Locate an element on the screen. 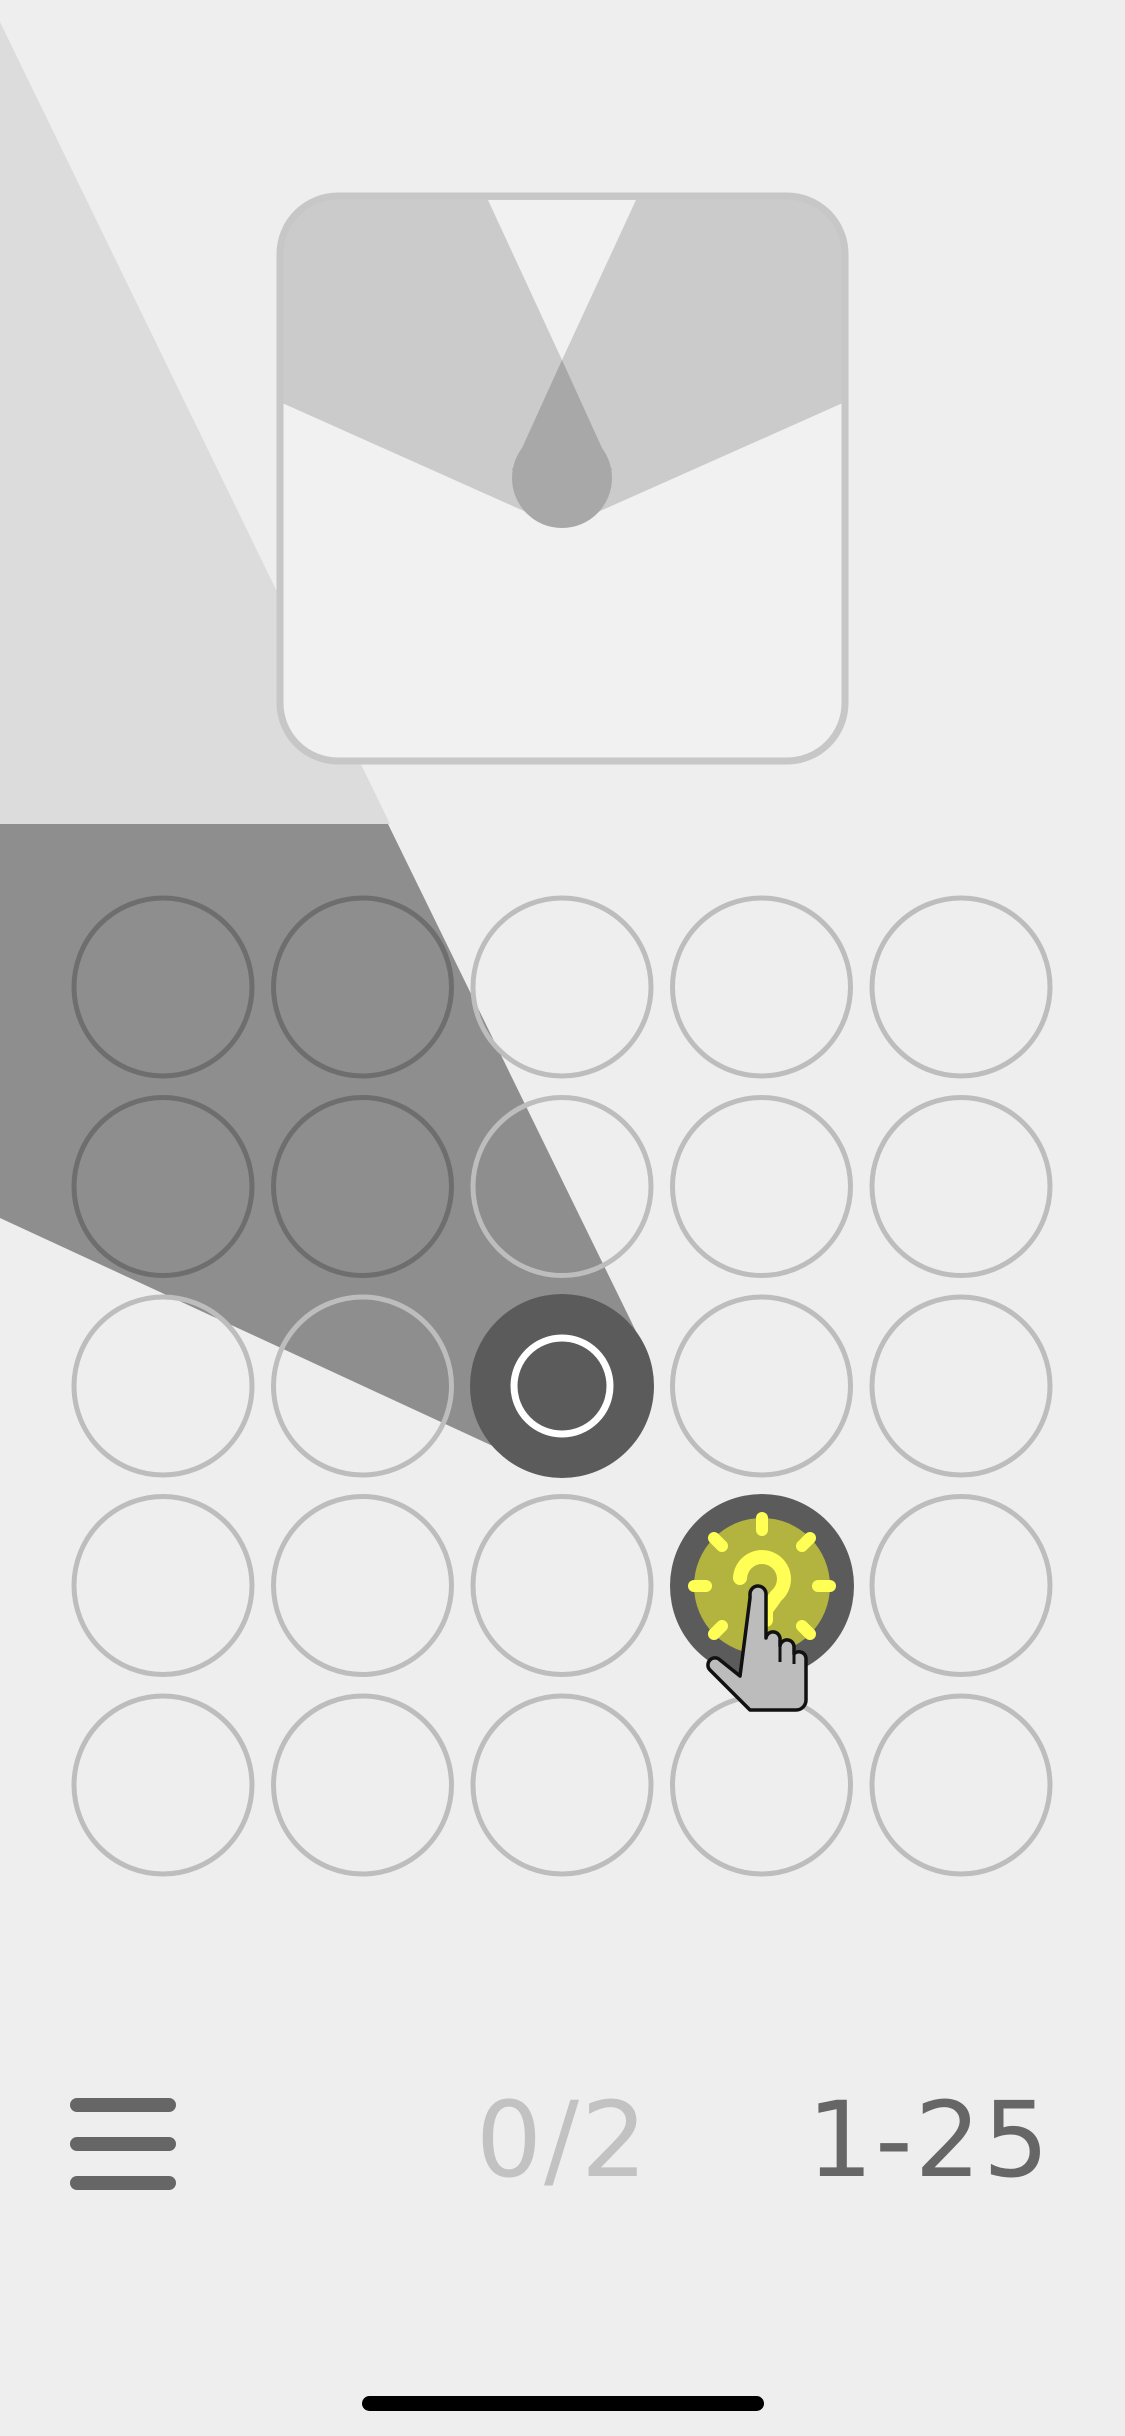 This screenshot has width=1125, height=2436. level-indicator: 1-25 is located at coordinates (928, 2140).